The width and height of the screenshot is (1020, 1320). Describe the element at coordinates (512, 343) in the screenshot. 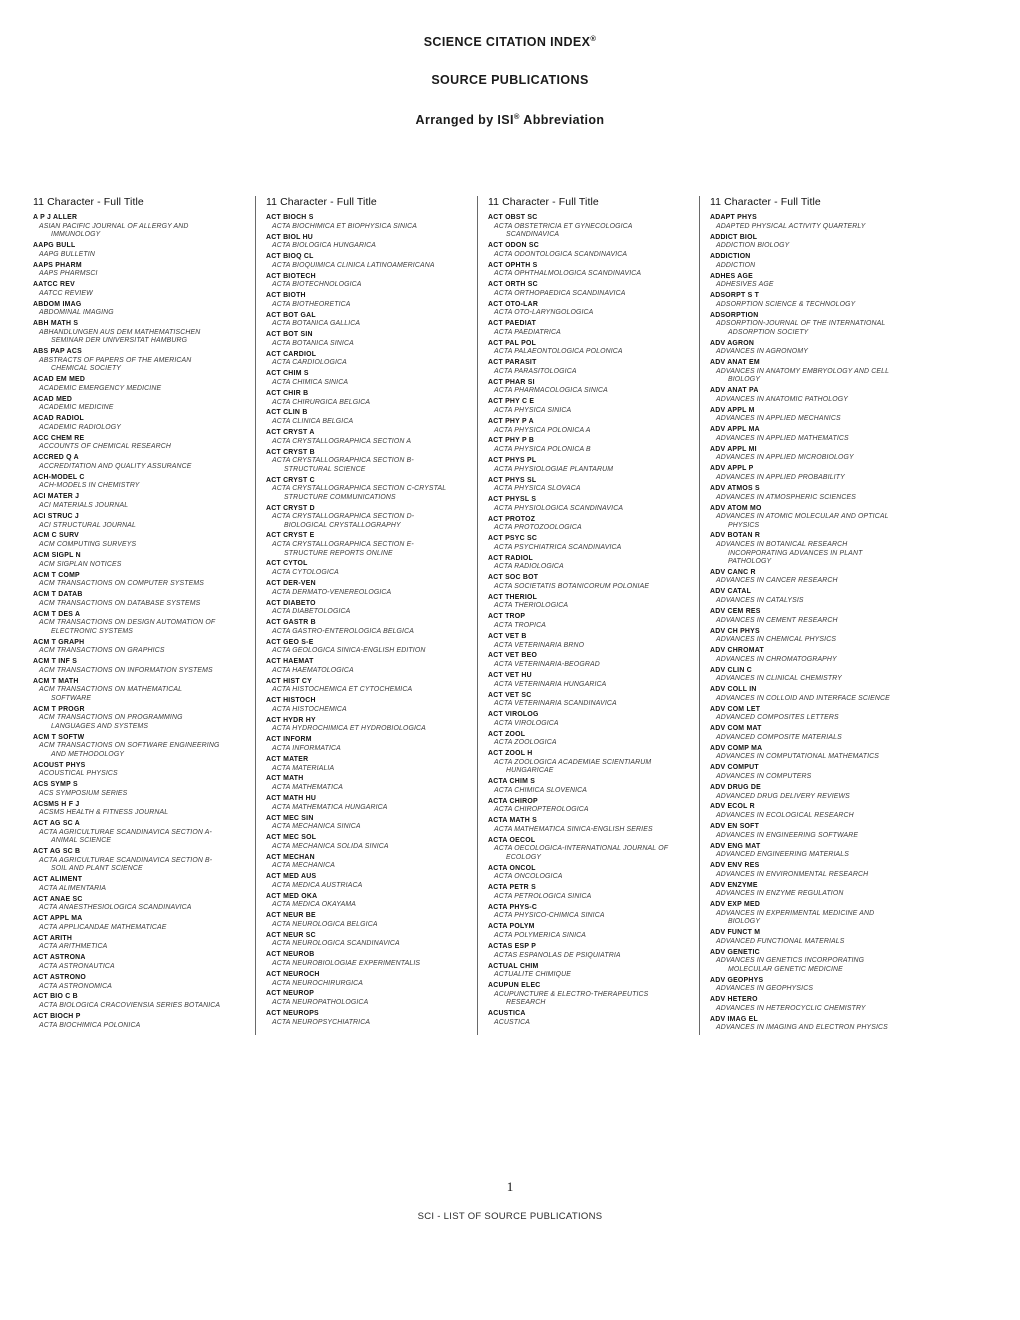

I see `entry-abbreviation: ACT PAL POL` at that location.